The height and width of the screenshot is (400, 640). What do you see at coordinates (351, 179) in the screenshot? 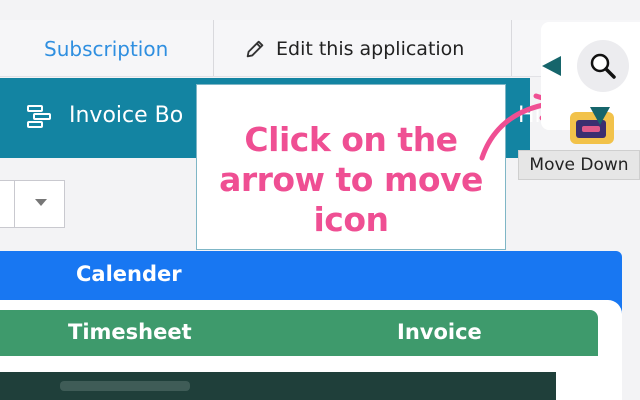
I see `callout-text: Click on the arrow to move icon` at bounding box center [351, 179].